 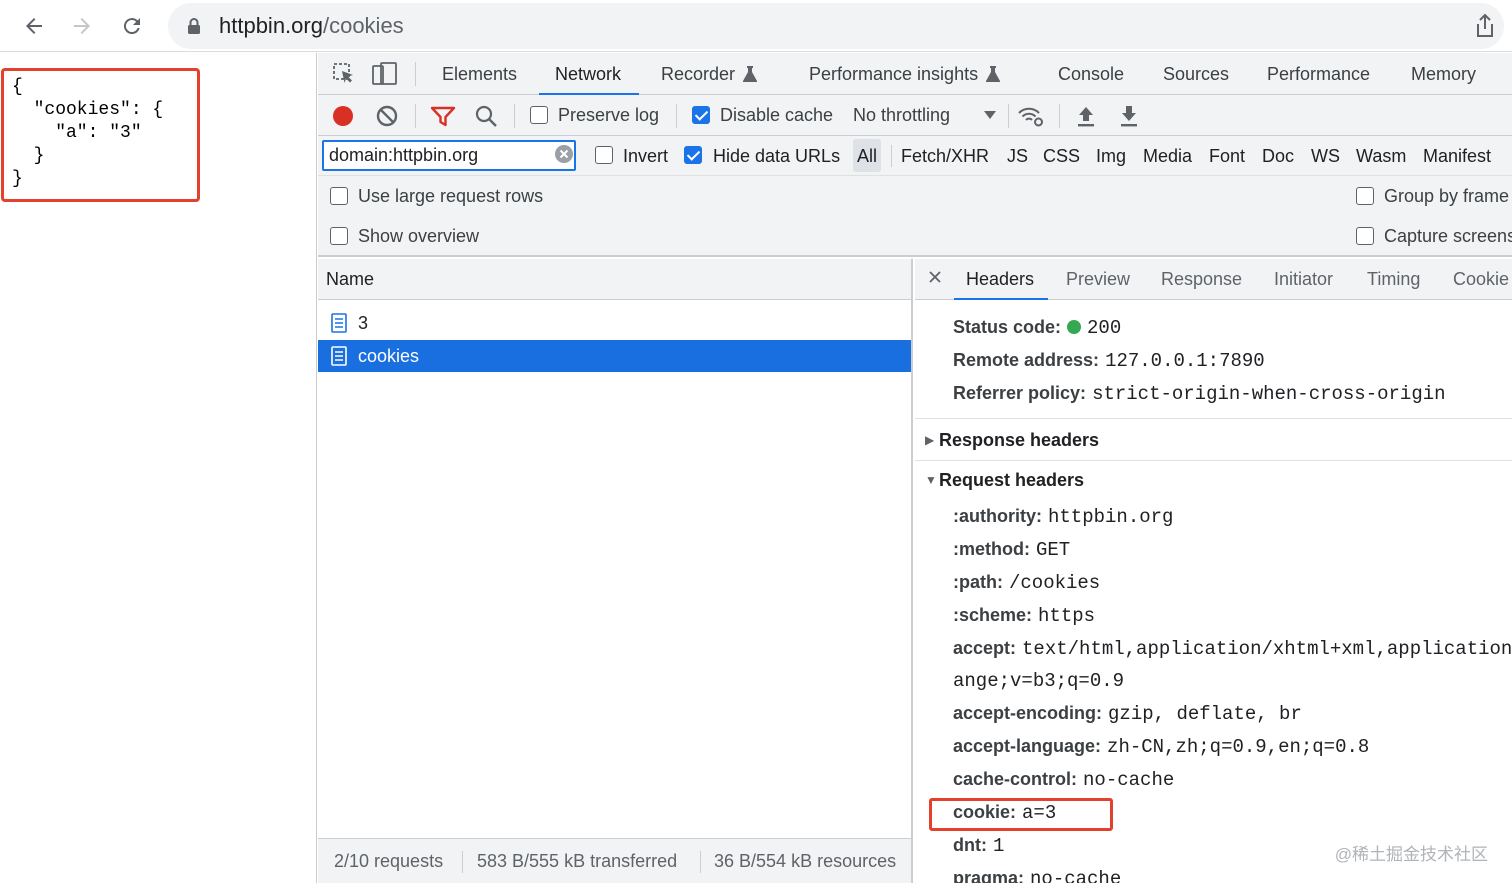 I want to click on tab-sources: Sources, so click(x=1196, y=74).